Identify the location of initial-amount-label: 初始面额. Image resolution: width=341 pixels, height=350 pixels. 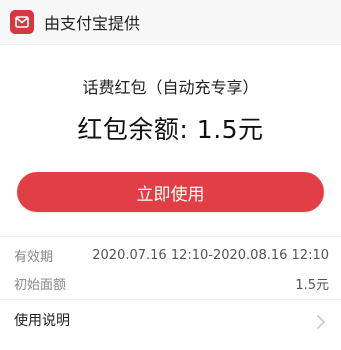
(40, 285).